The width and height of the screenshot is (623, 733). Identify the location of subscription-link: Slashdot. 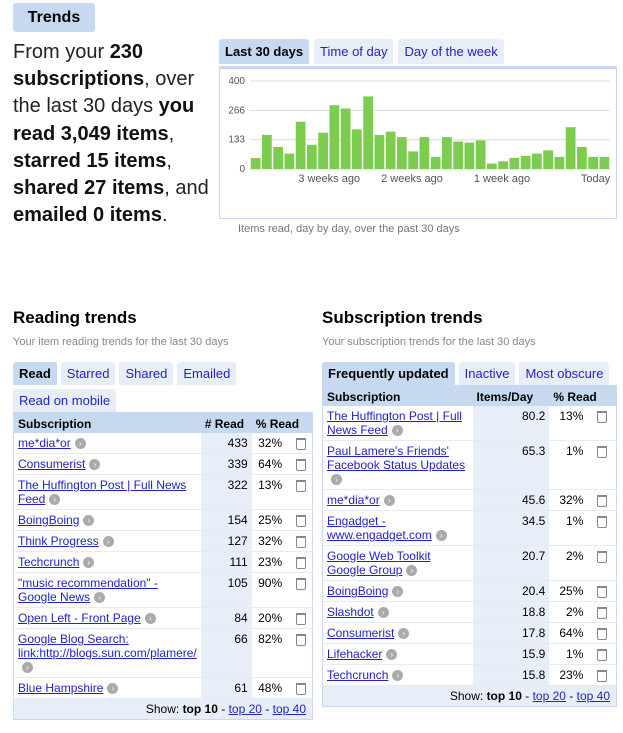
(350, 612).